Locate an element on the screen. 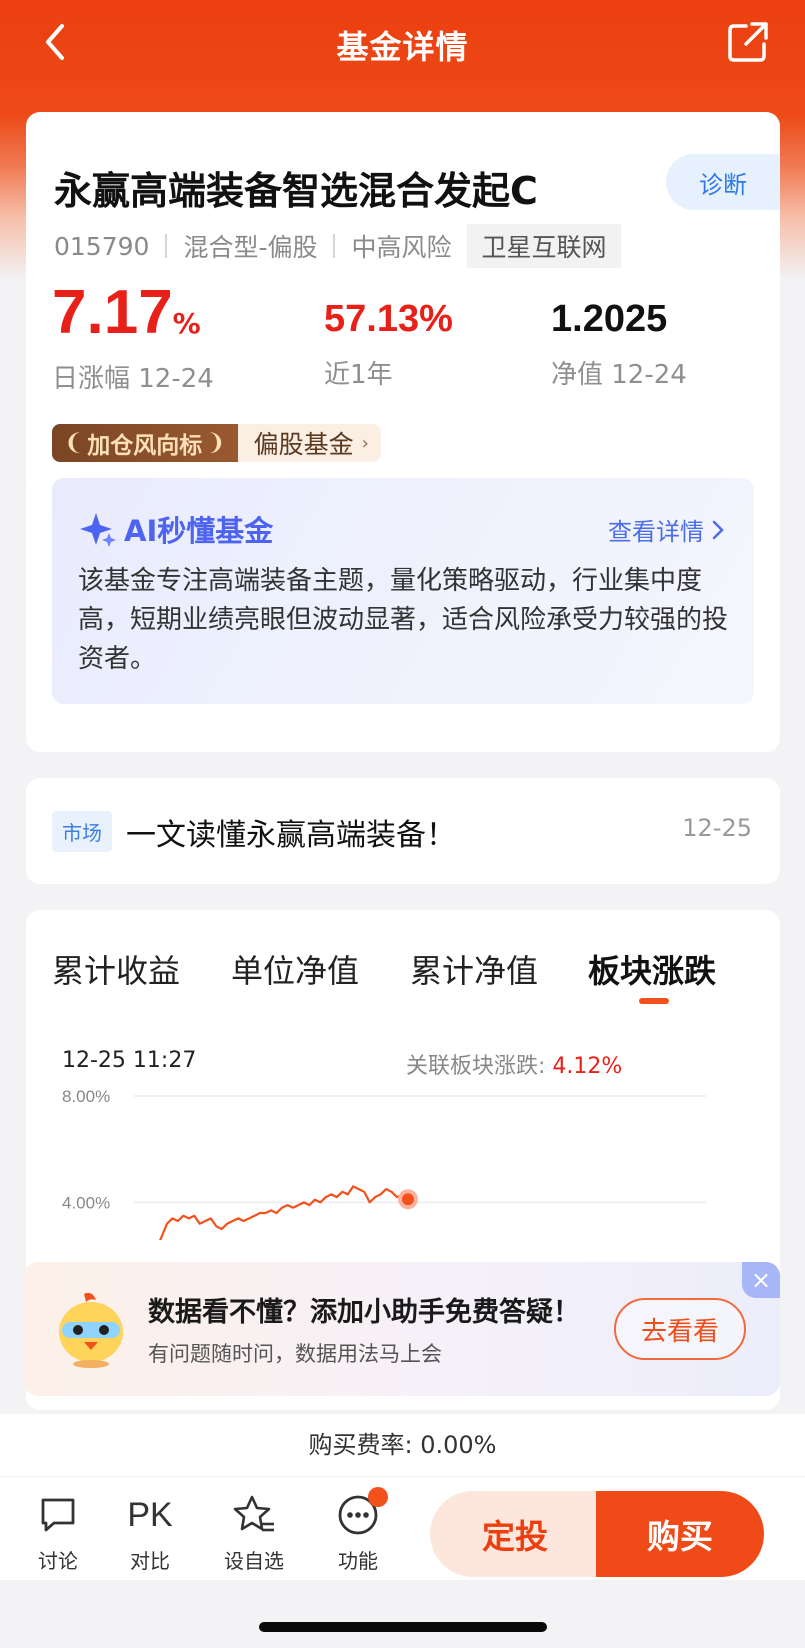  home-indicator is located at coordinates (403, 1627).